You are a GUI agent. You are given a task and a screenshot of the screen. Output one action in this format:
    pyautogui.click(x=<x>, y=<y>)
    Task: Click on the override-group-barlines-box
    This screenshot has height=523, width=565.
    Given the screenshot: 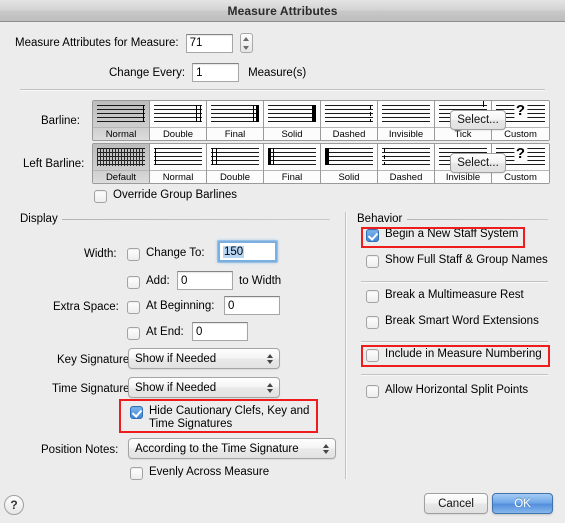 What is the action you would take?
    pyautogui.click(x=100, y=196)
    